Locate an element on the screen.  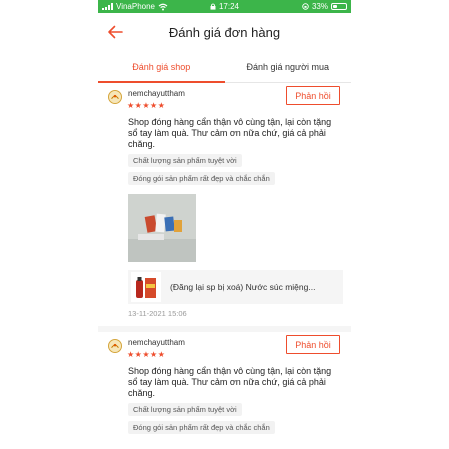
page-title: Đánh giá đơn hàng is located at coordinates (224, 32).